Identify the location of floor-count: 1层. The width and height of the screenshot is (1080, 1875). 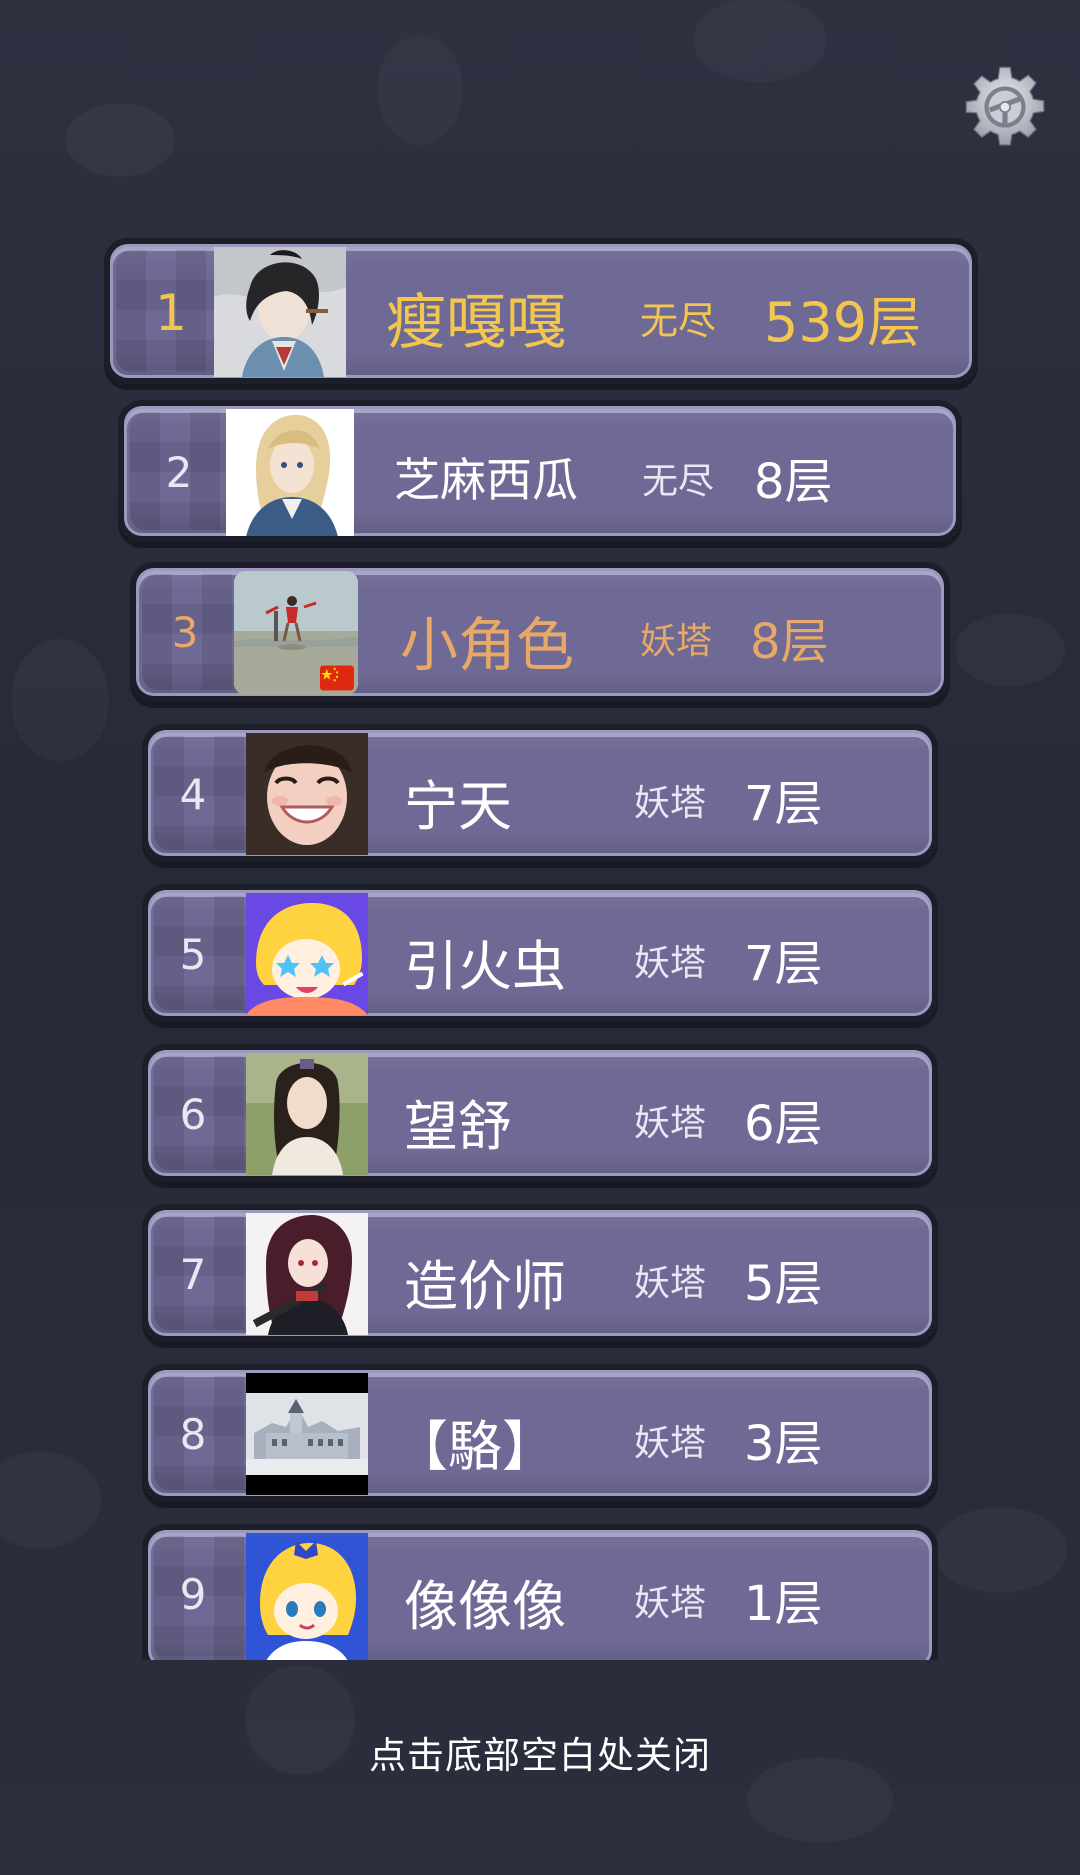
(783, 1604).